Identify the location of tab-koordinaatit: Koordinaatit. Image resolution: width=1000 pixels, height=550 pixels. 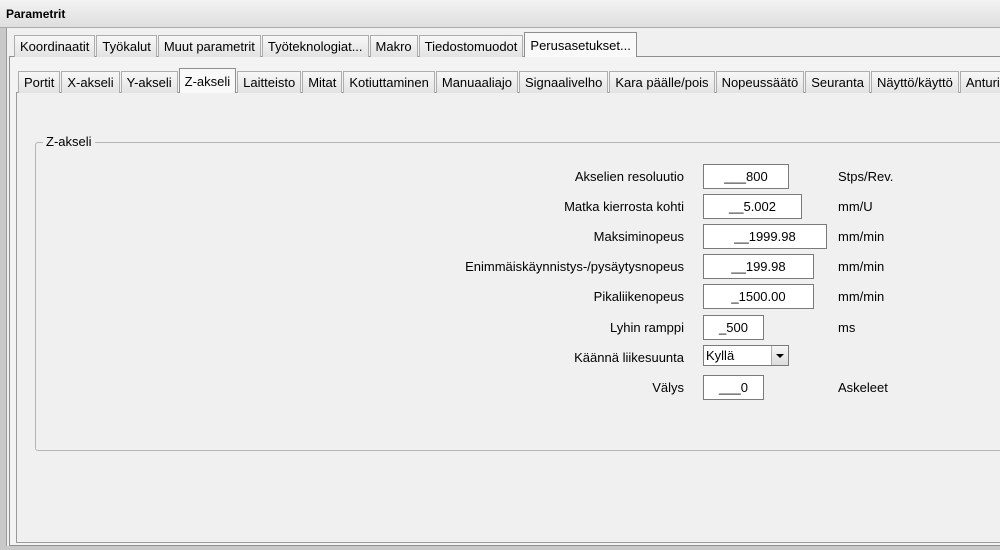
(55, 46).